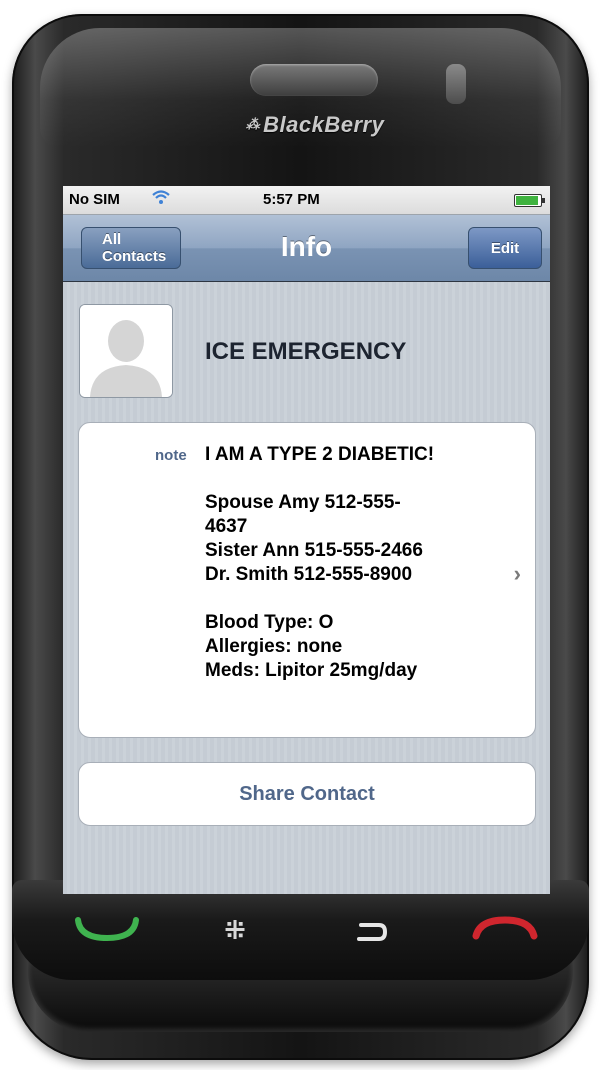 Image resolution: width=601 pixels, height=1070 pixels. What do you see at coordinates (309, 574) in the screenshot?
I see `note-line: Dr. Smith 512-555-8900` at bounding box center [309, 574].